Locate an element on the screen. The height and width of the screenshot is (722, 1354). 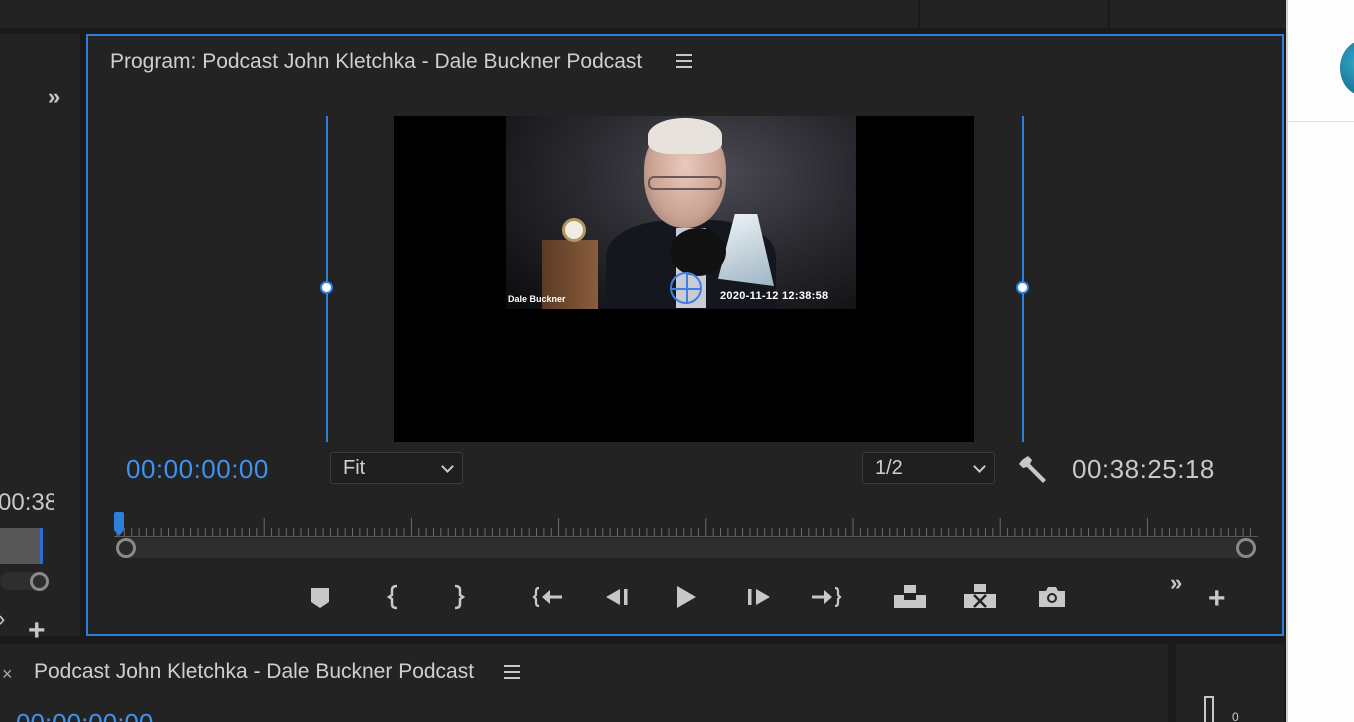
video-name-overlay: Dale Buckner is located at coordinates (537, 299).